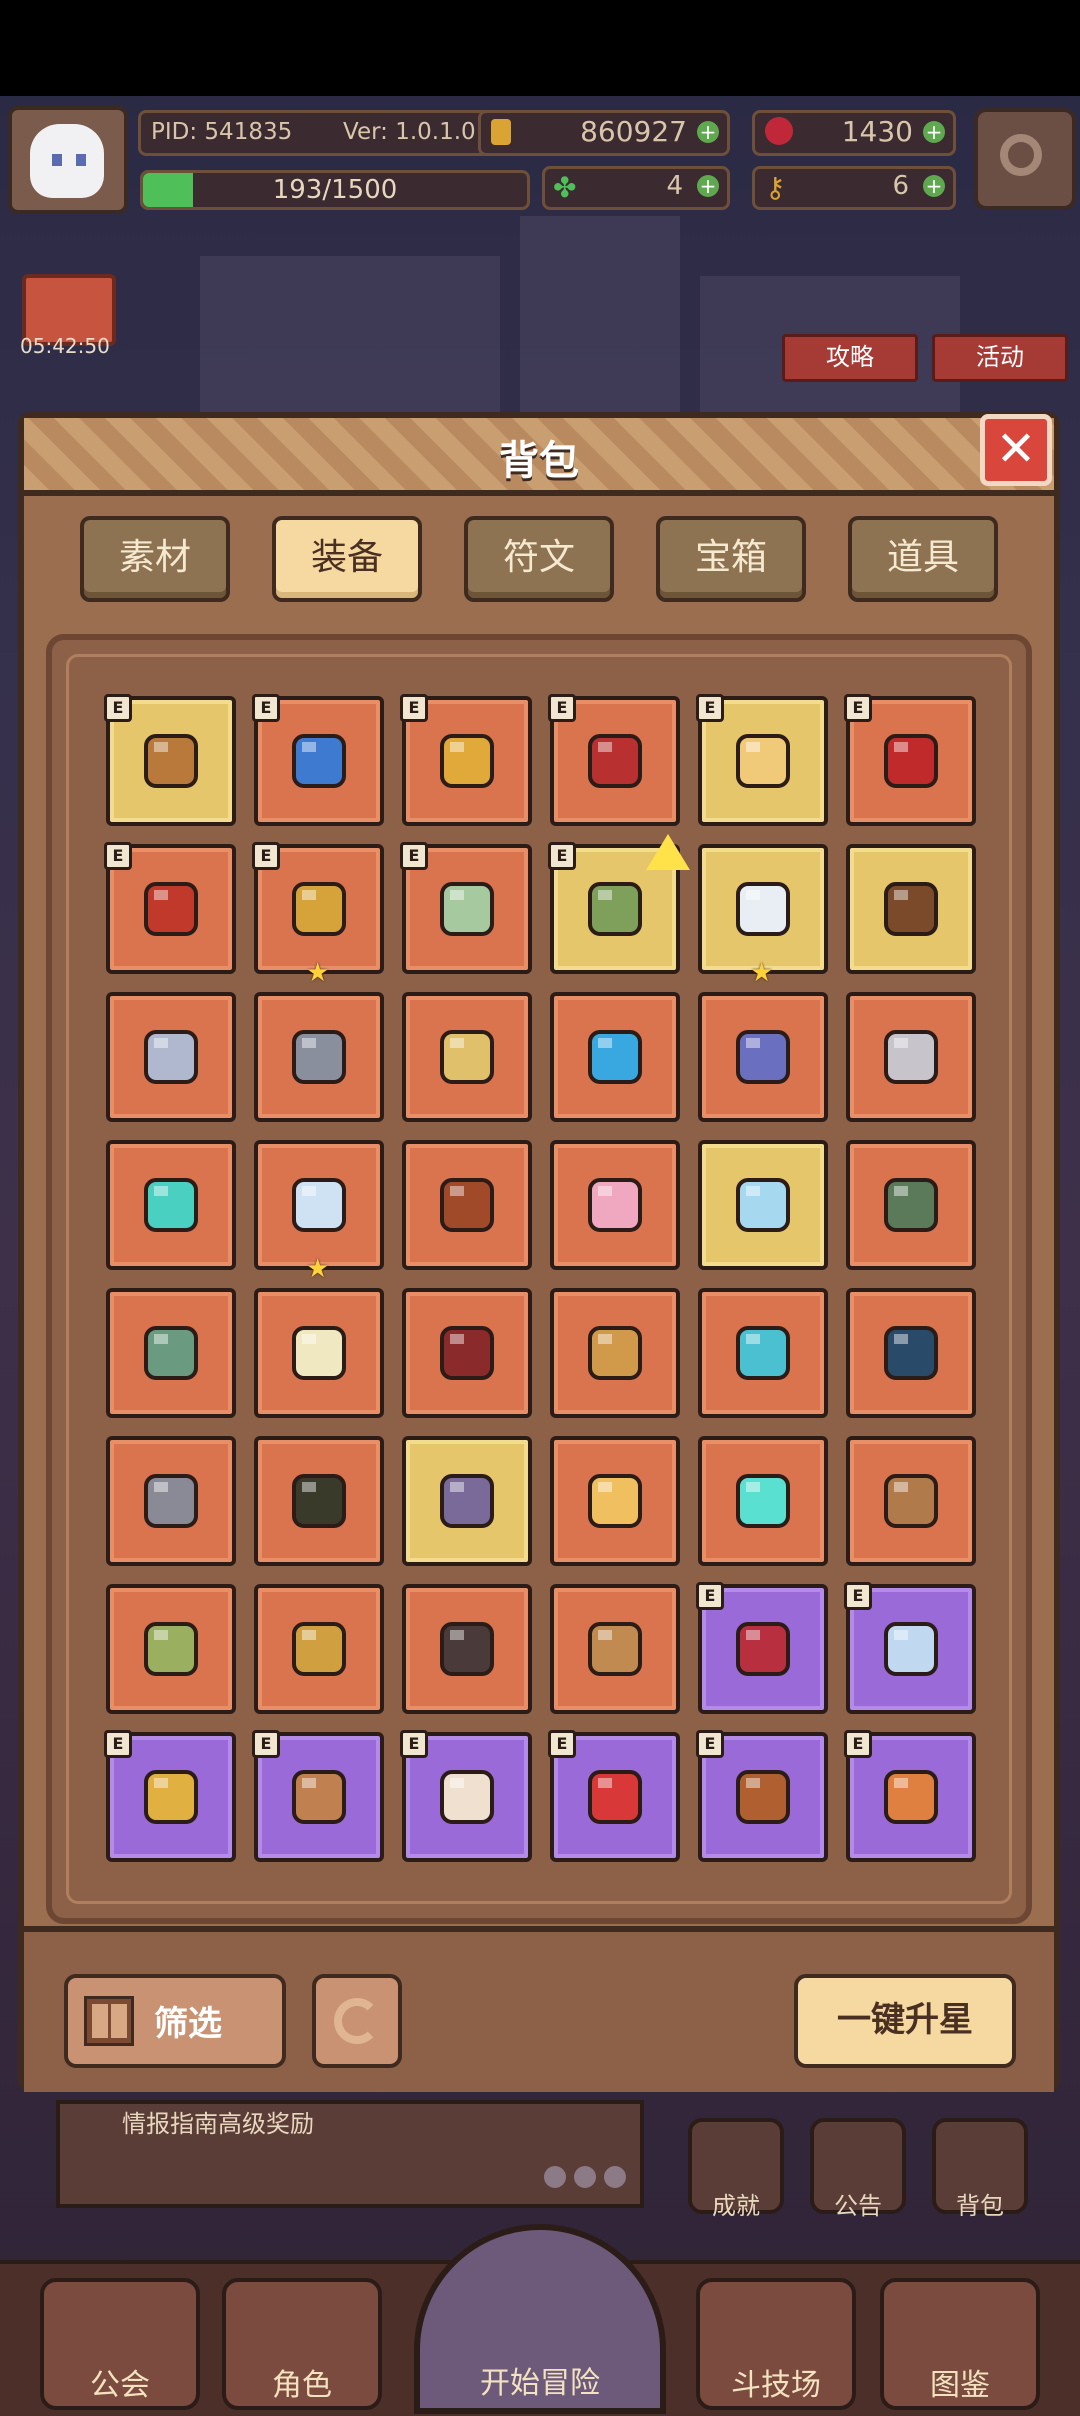 The height and width of the screenshot is (2416, 1080). What do you see at coordinates (911, 1501) in the screenshot?
I see `inventory-slot-jade-pouch` at bounding box center [911, 1501].